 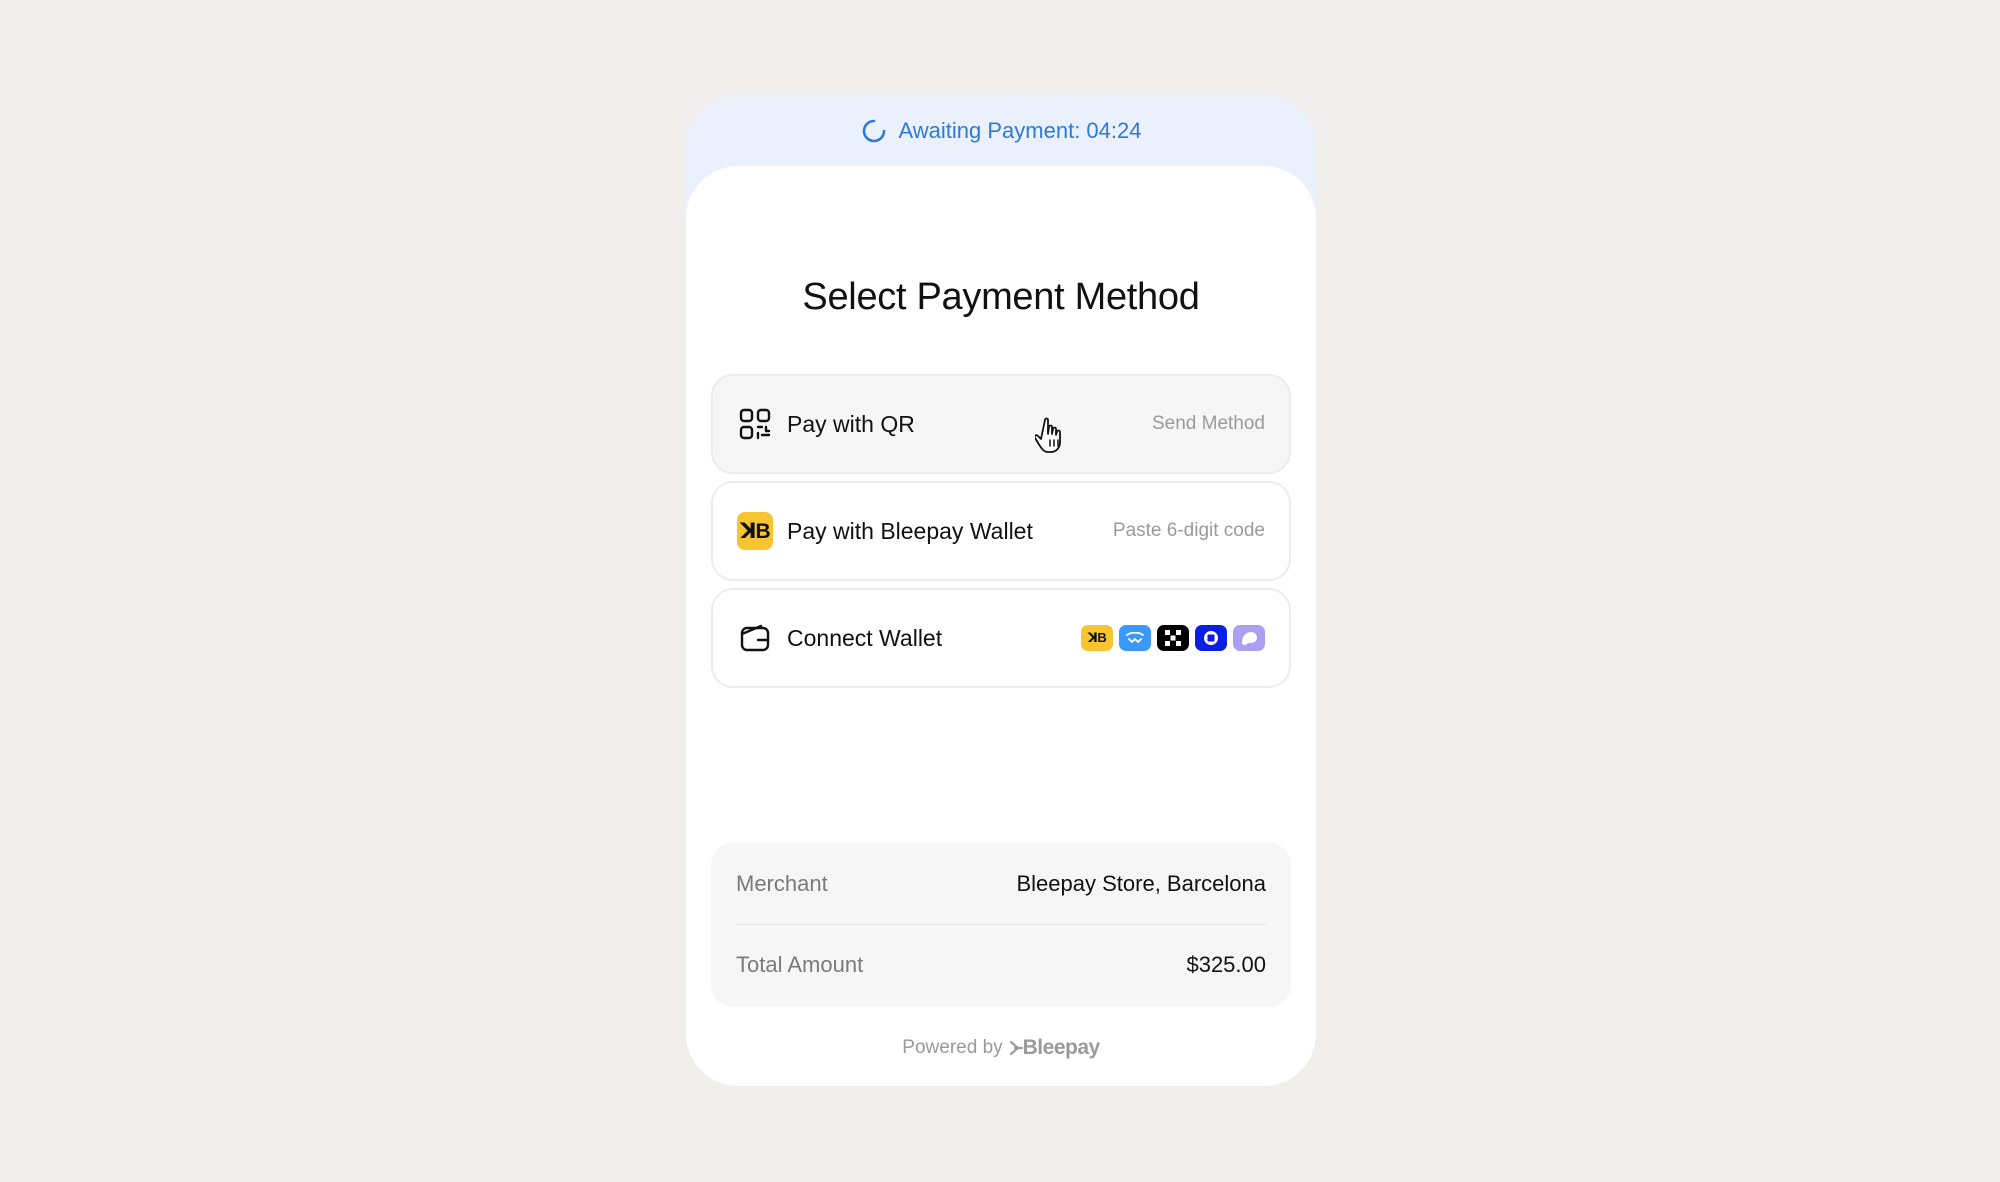 I want to click on connect-wallet-option: Connect Wallet ꓘB, so click(x=1001, y=638).